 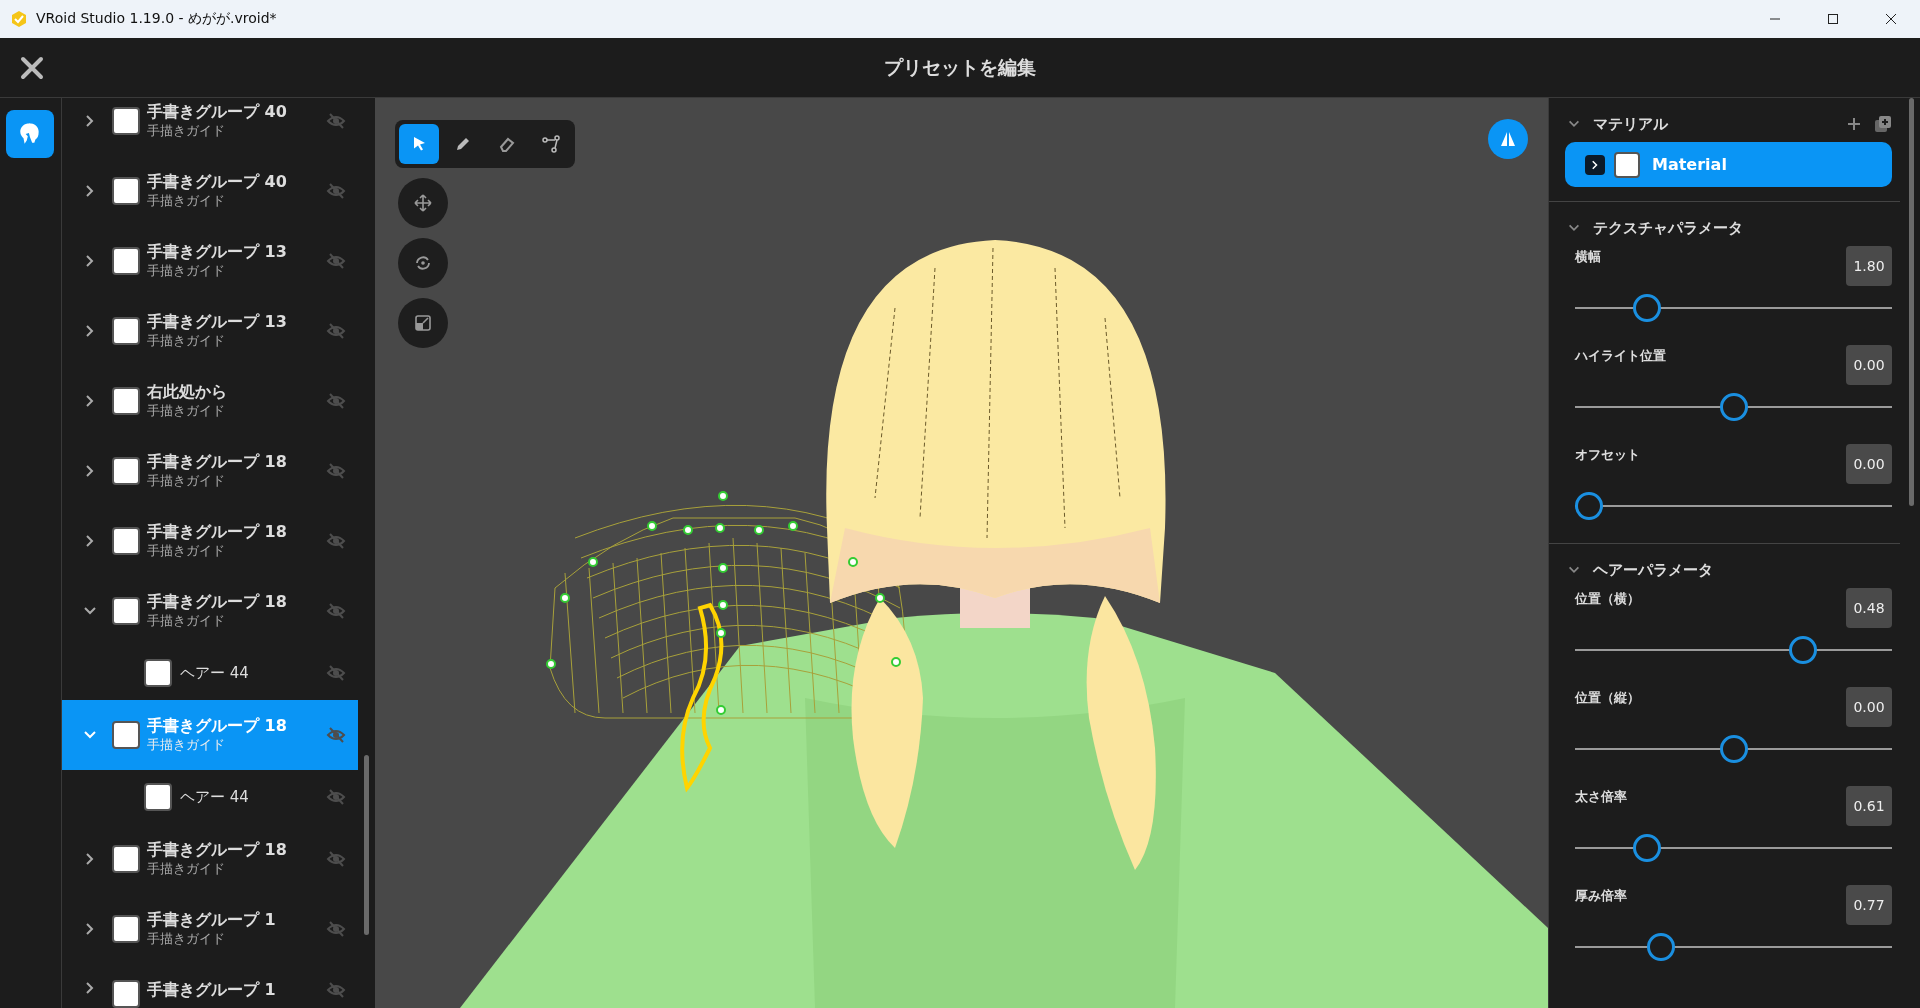 What do you see at coordinates (1601, 896) in the screenshot?
I see `parameter-label: 厚み倍率` at bounding box center [1601, 896].